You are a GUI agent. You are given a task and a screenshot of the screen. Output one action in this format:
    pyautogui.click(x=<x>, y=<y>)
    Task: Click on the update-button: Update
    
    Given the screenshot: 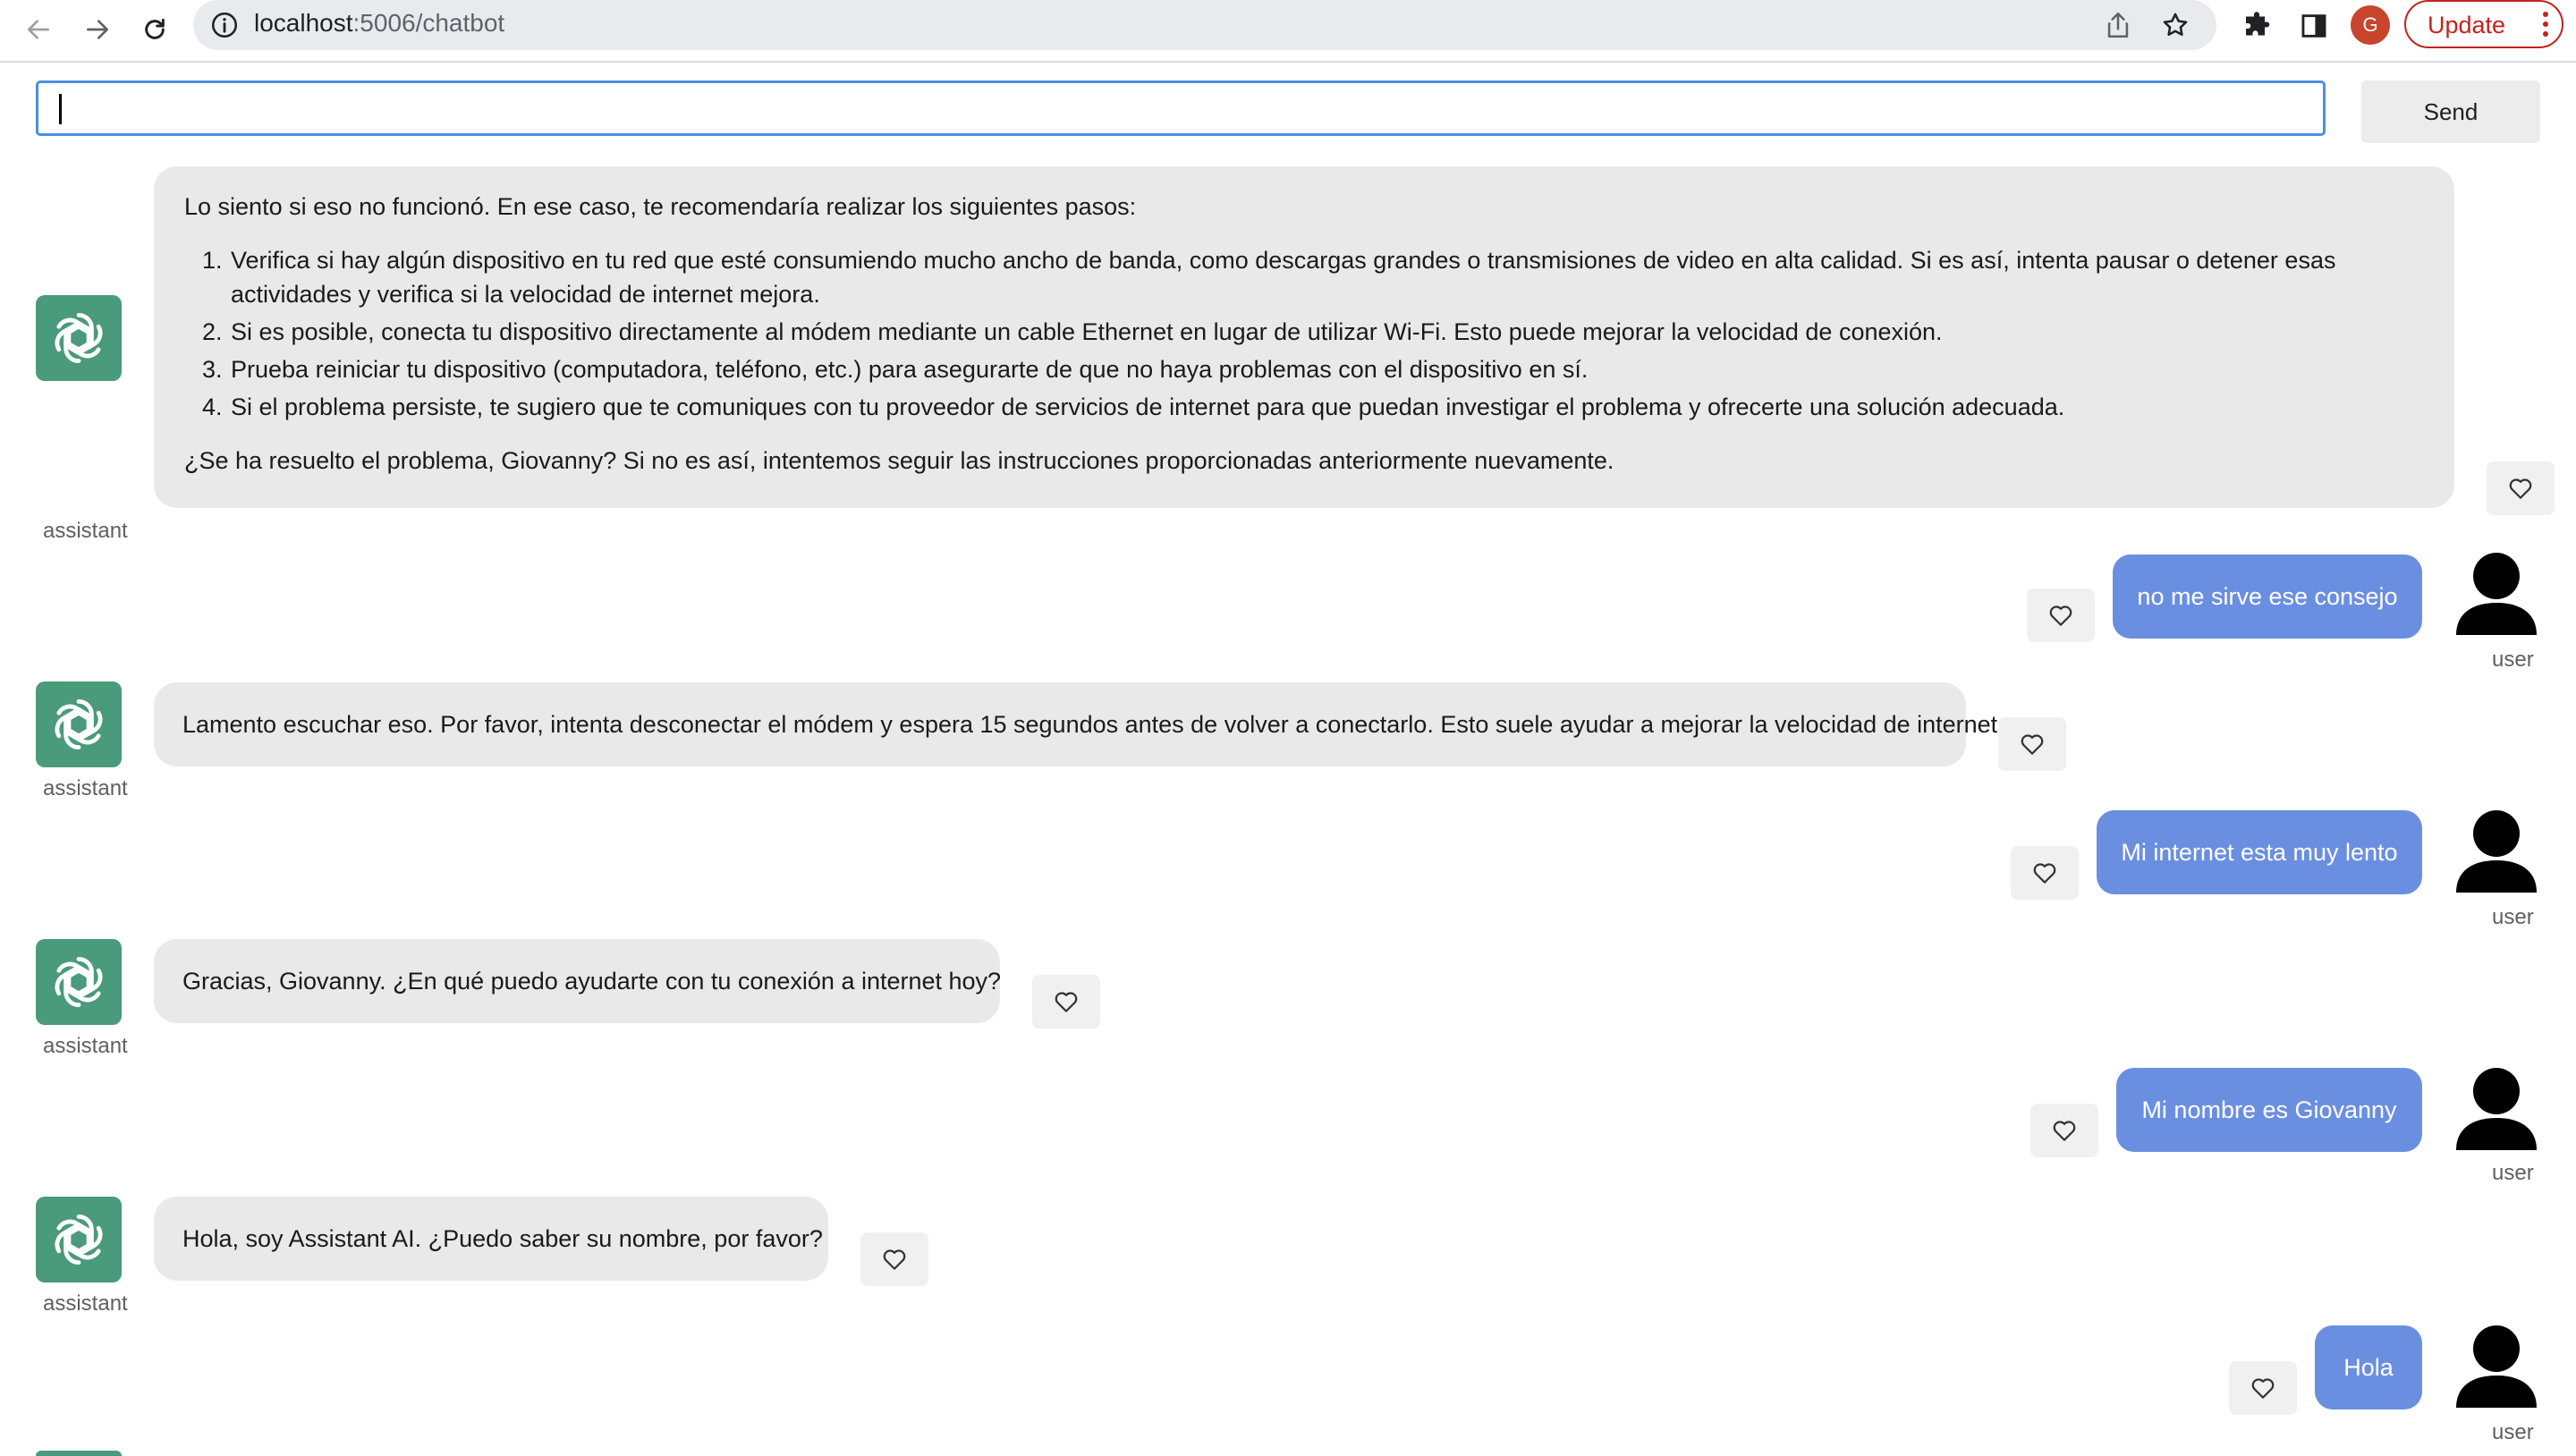 What is the action you would take?
    pyautogui.click(x=2483, y=24)
    